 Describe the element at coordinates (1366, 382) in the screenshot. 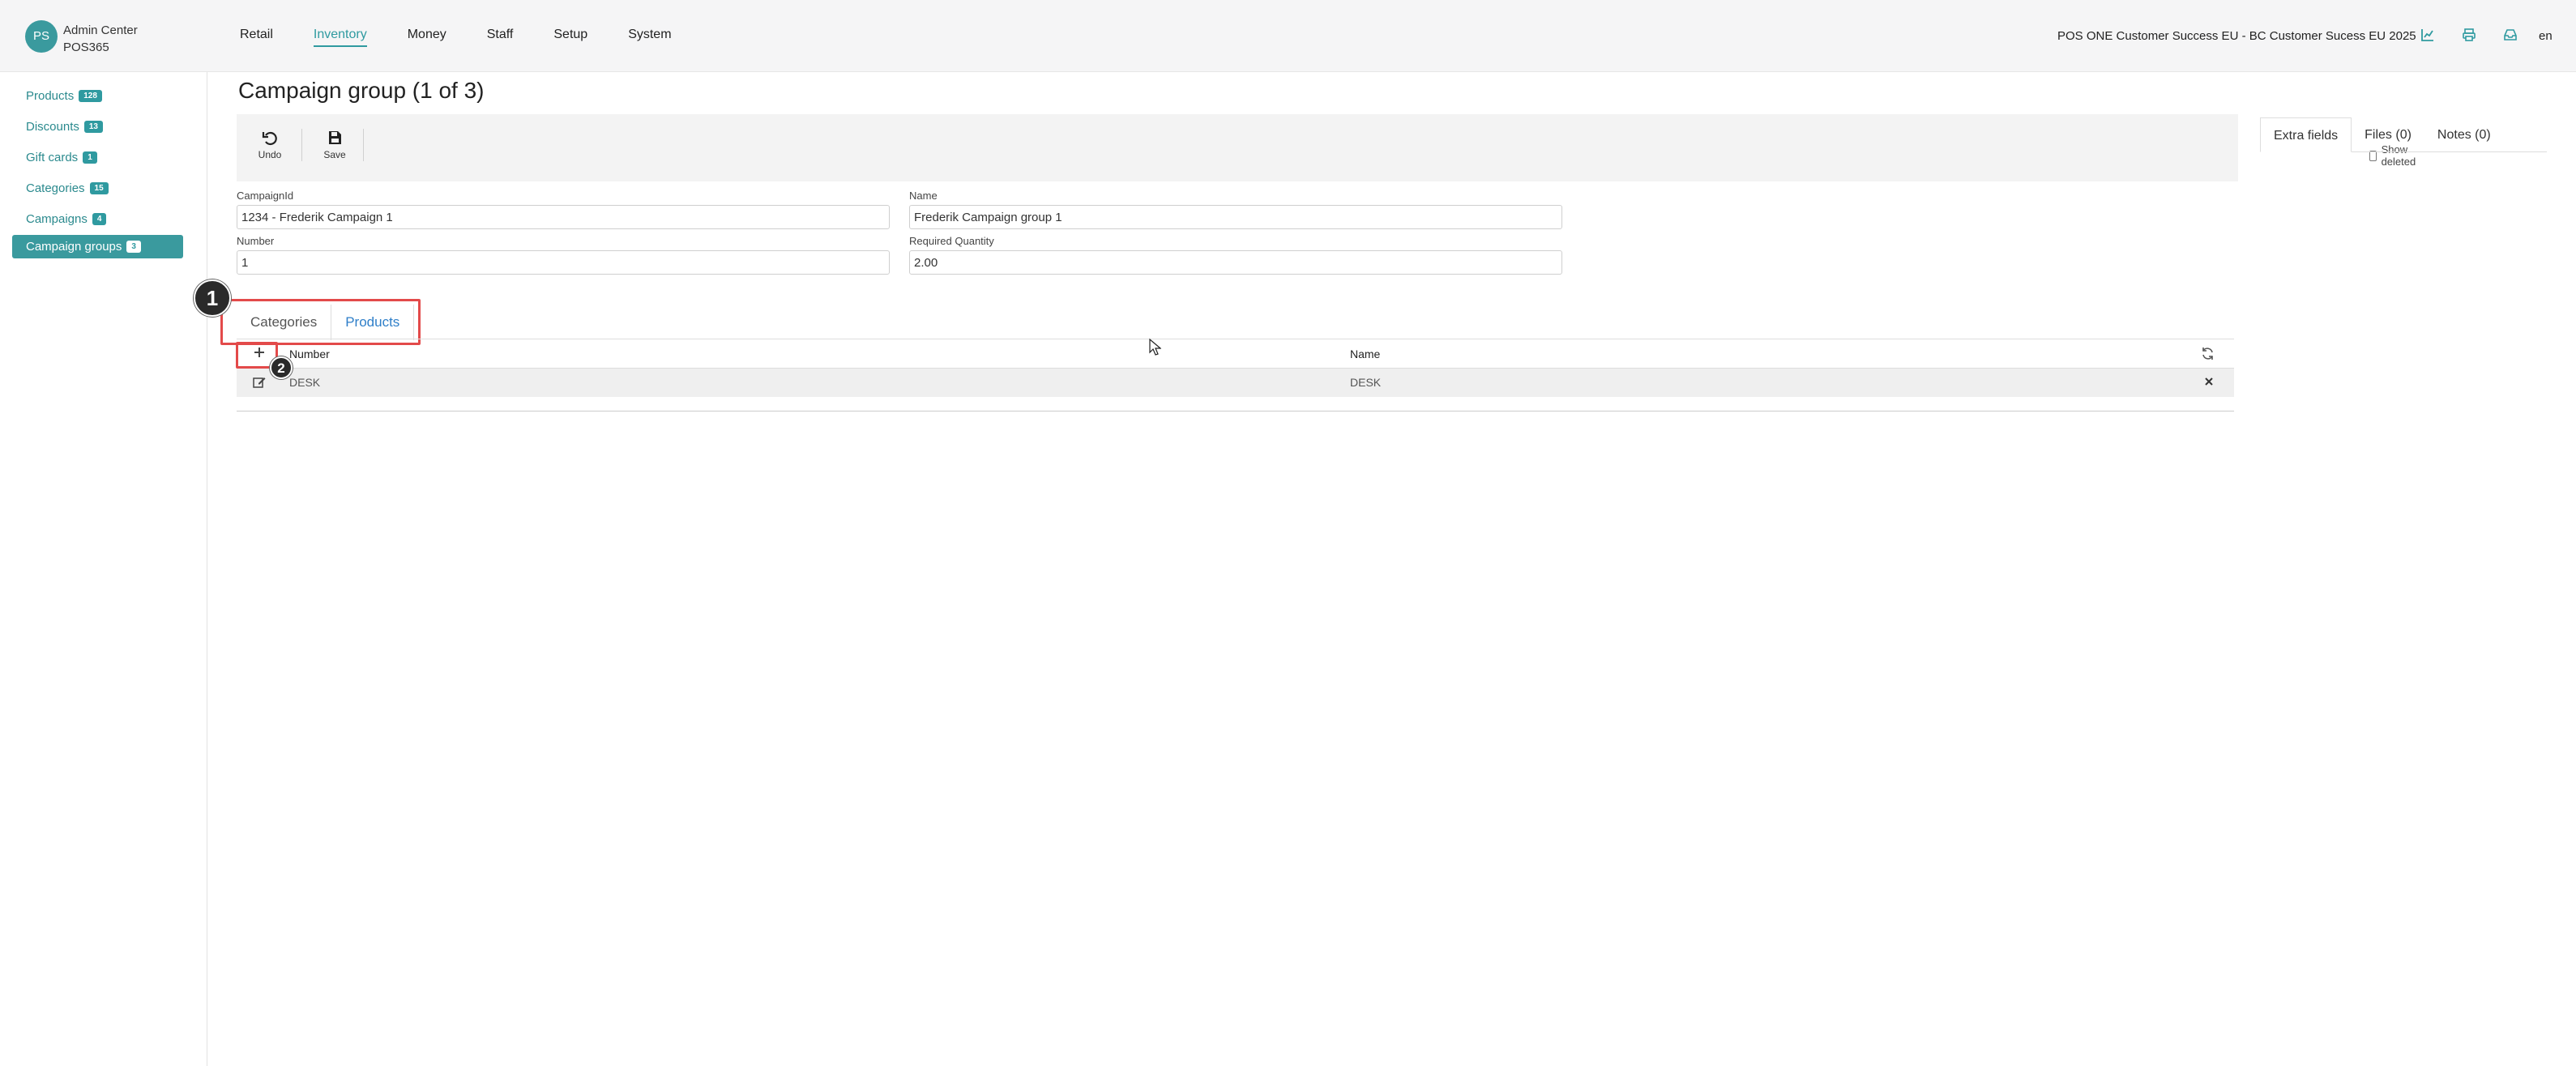

I see `cell-name: DESK` at that location.